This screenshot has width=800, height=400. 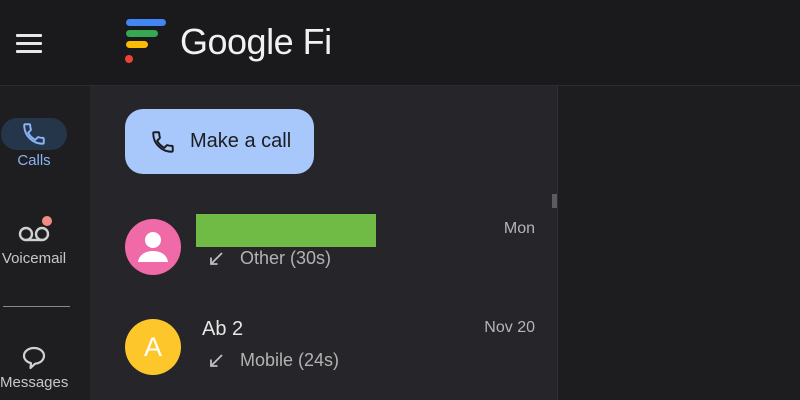 What do you see at coordinates (36, 306) in the screenshot?
I see `nav-divider` at bounding box center [36, 306].